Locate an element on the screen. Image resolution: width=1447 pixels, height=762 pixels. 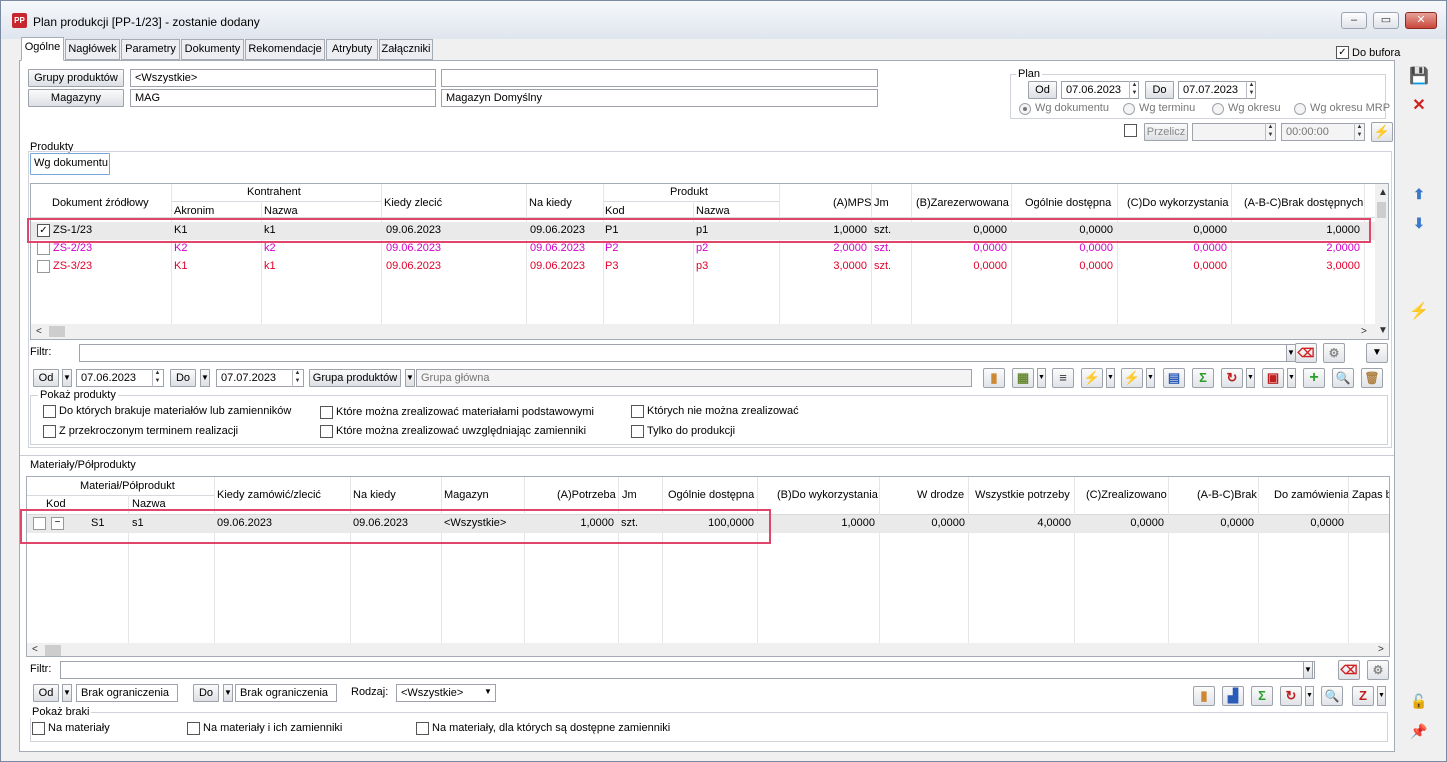
col-do-wykorzystania: (C)Do wykorzystania is located at coordinates (1177, 203).